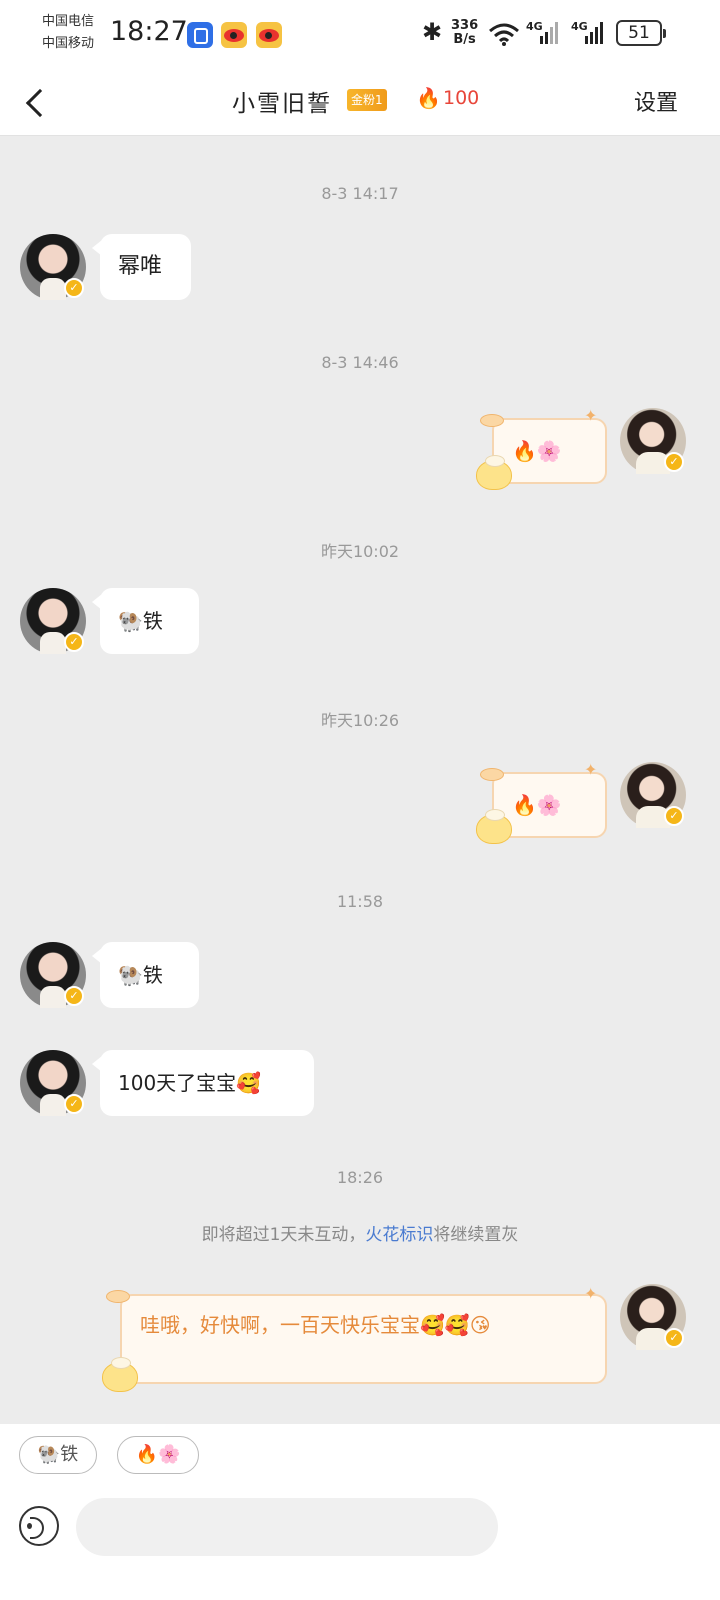 The image size is (720, 1600). What do you see at coordinates (287, 1527) in the screenshot?
I see `message-input` at bounding box center [287, 1527].